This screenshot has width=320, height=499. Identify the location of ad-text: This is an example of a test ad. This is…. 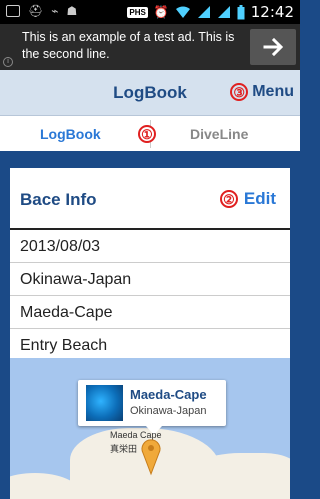
(128, 45).